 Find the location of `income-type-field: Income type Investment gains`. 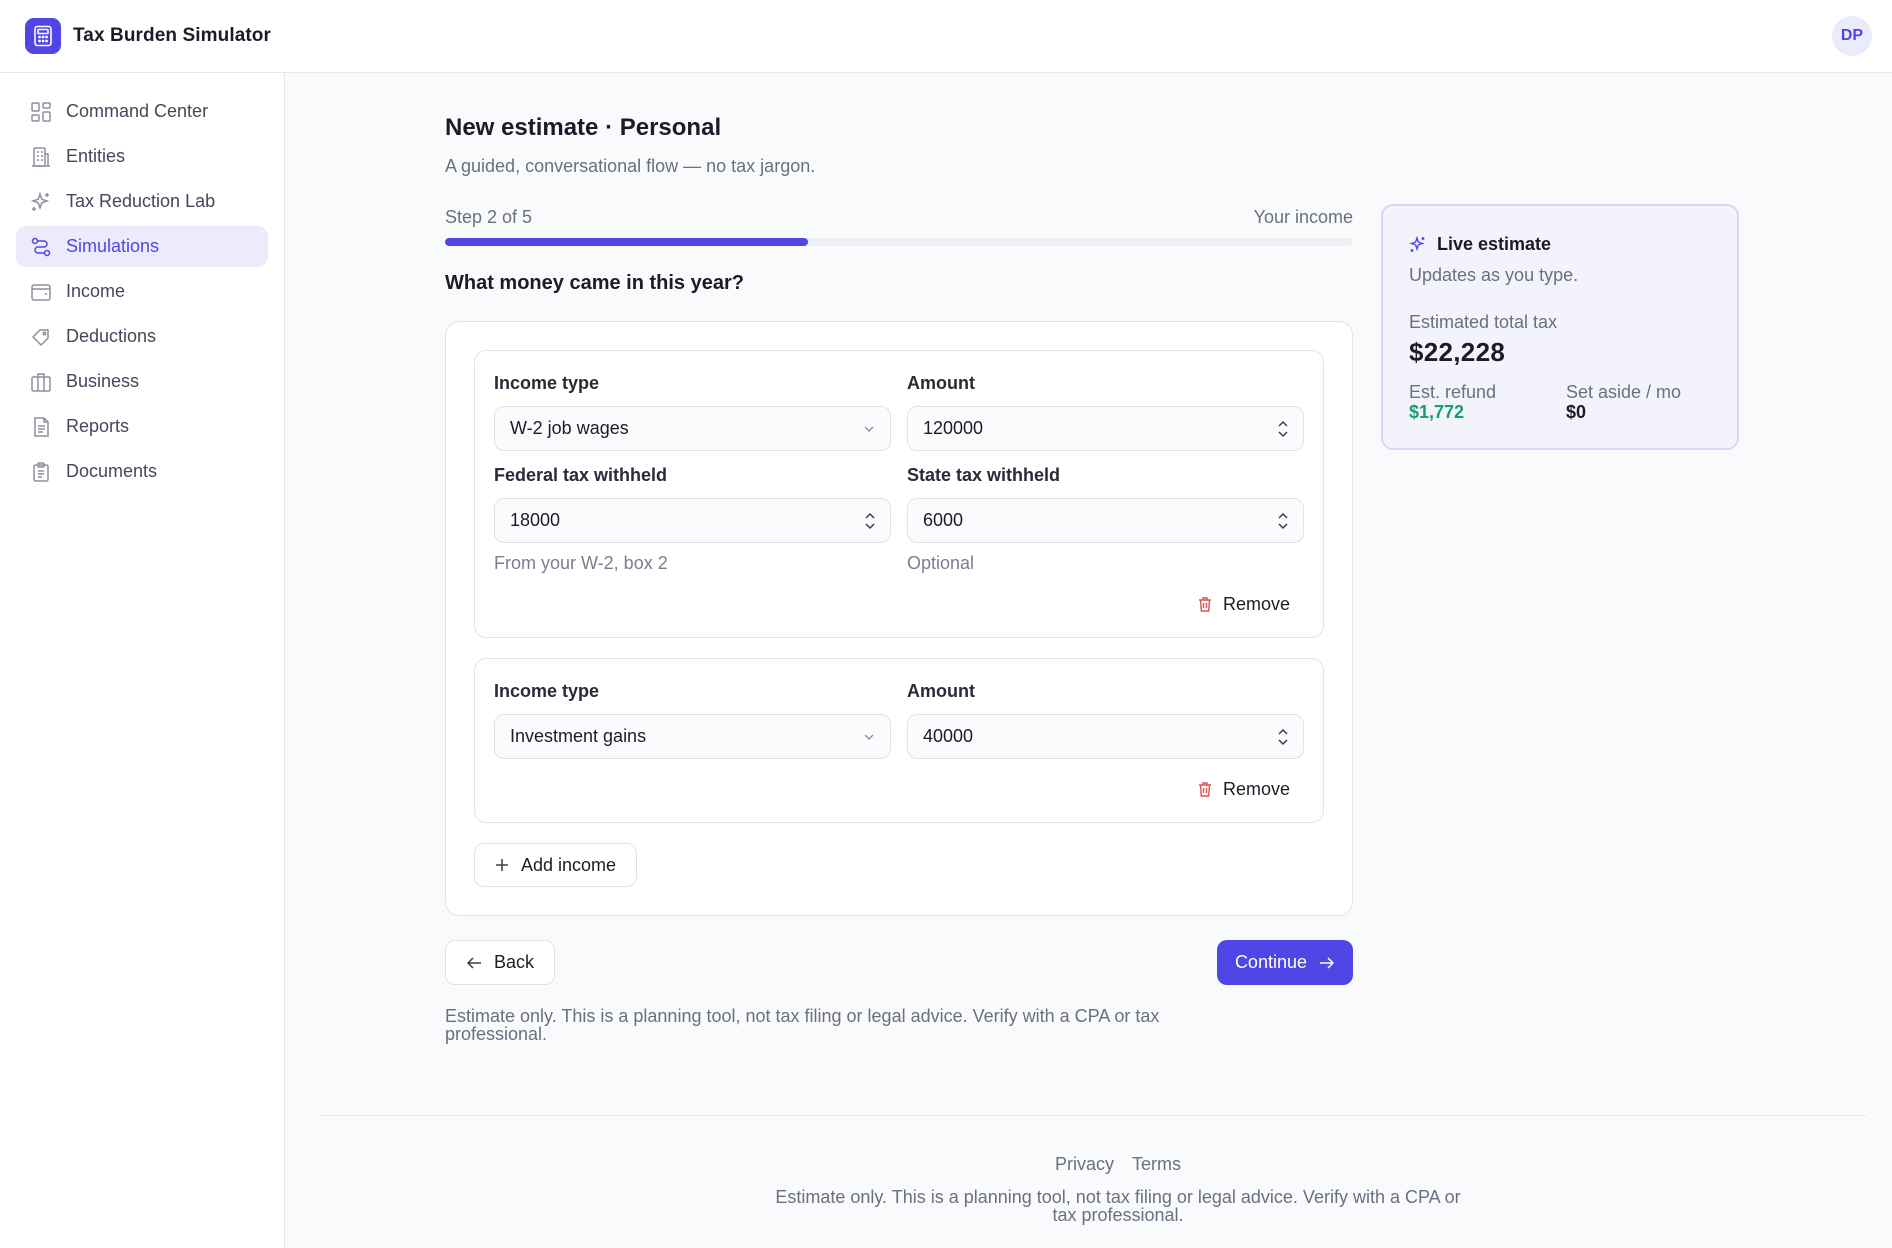

income-type-field: Income type Investment gains is located at coordinates (692, 720).